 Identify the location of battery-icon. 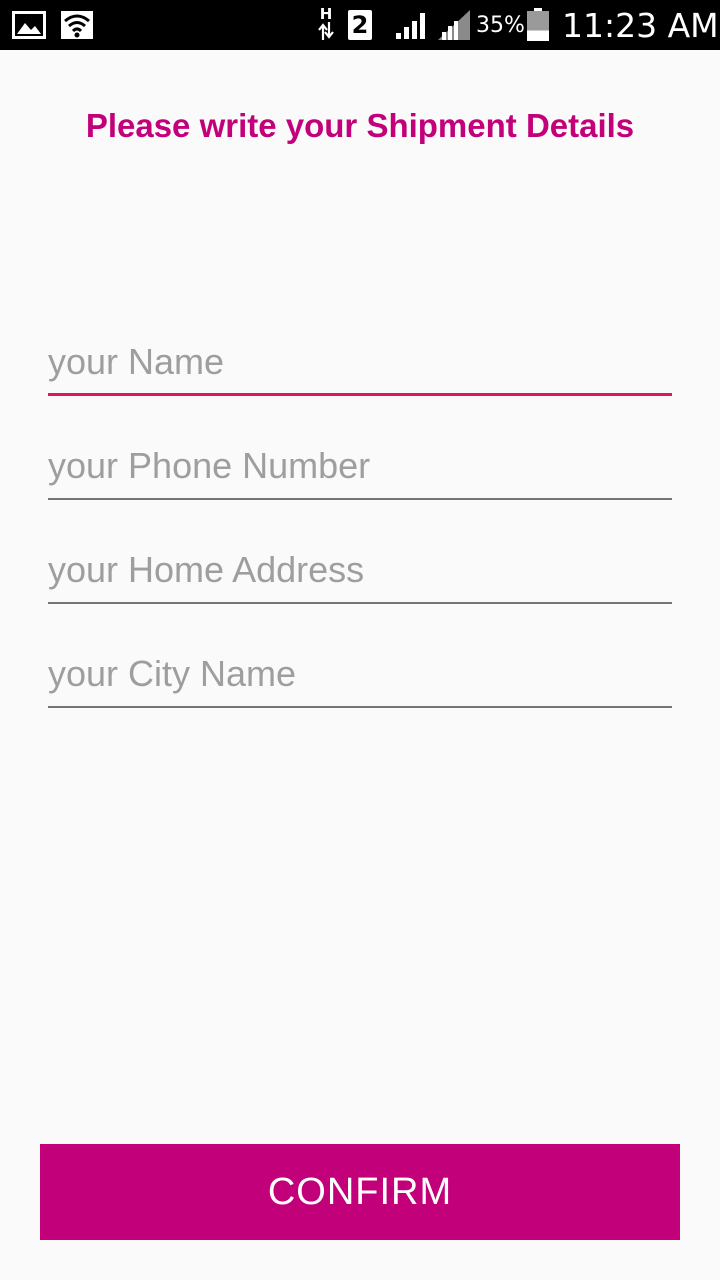
(538, 25).